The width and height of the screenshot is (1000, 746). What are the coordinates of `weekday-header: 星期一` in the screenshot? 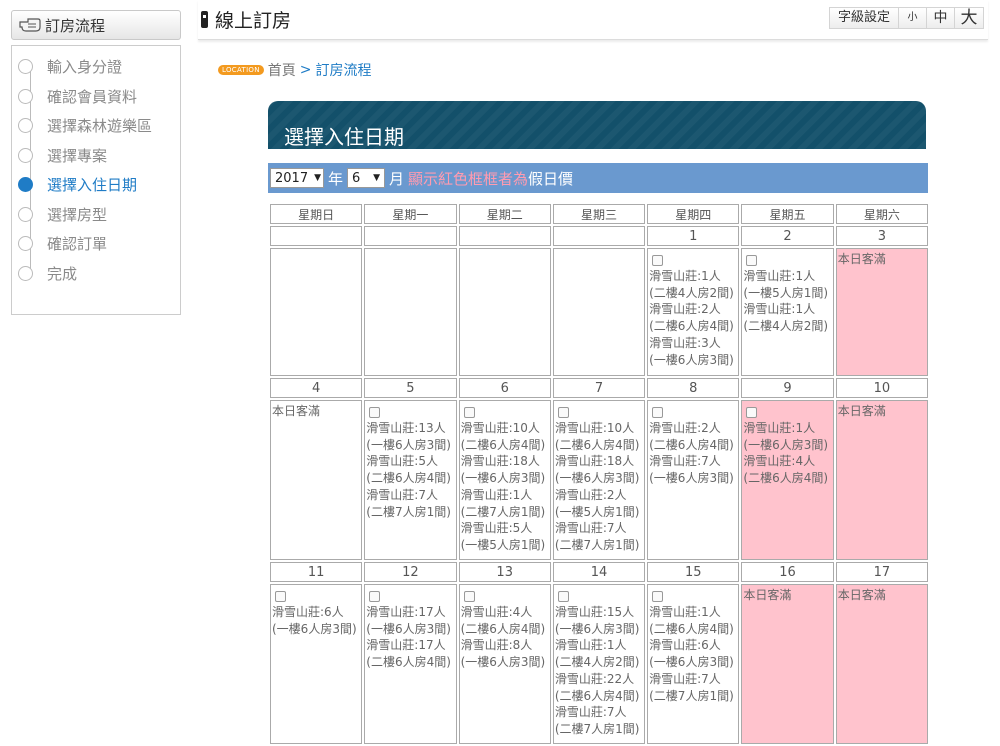 It's located at (410, 214).